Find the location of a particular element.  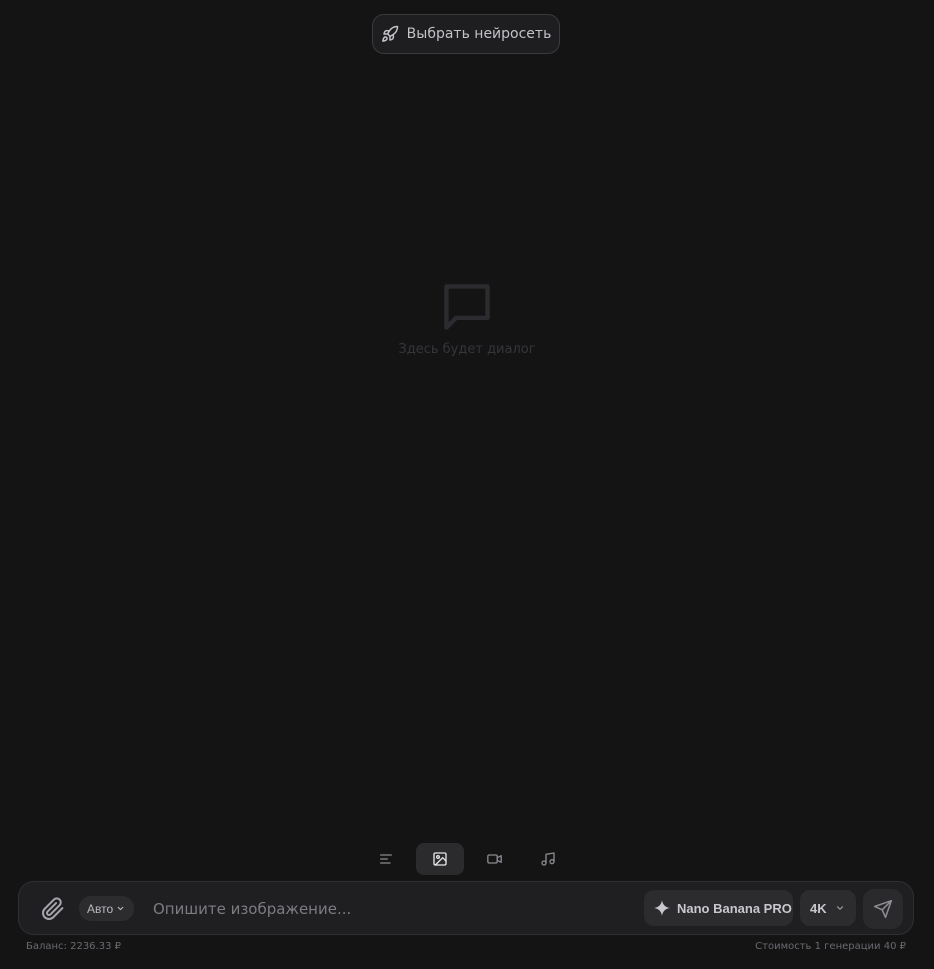

composer: Авто Nano Banana PRO 4K is located at coordinates (466, 908).